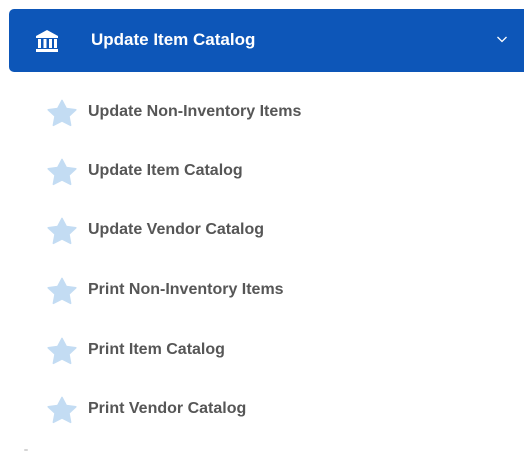  I want to click on submenu-item-update-item-catalog: Update Item Catalog, so click(266, 171).